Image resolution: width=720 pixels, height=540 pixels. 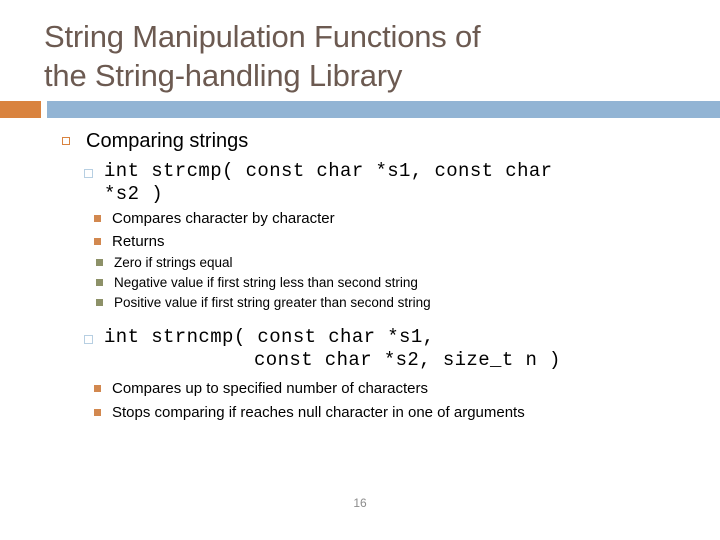 What do you see at coordinates (400, 218) in the screenshot?
I see `list-item: Compares character by character` at bounding box center [400, 218].